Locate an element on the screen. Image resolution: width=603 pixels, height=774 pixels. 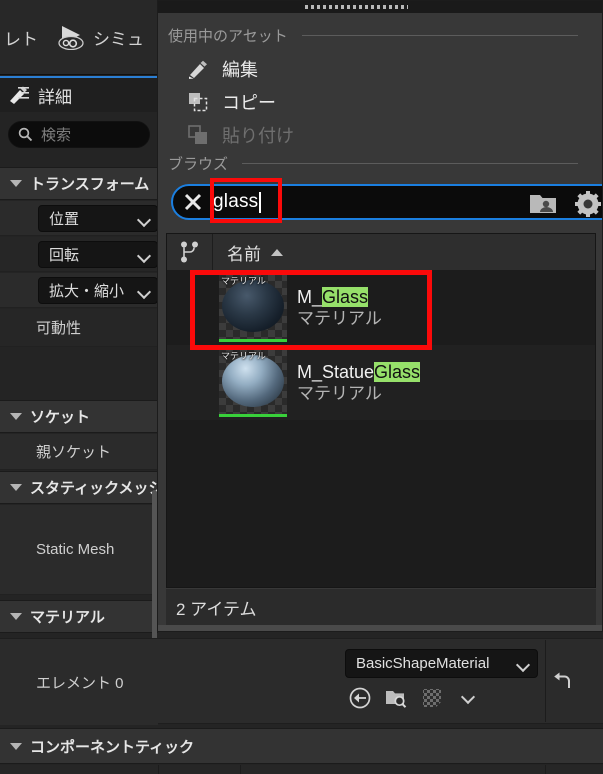
asset-name: M_Glass is located at coordinates (339, 297).